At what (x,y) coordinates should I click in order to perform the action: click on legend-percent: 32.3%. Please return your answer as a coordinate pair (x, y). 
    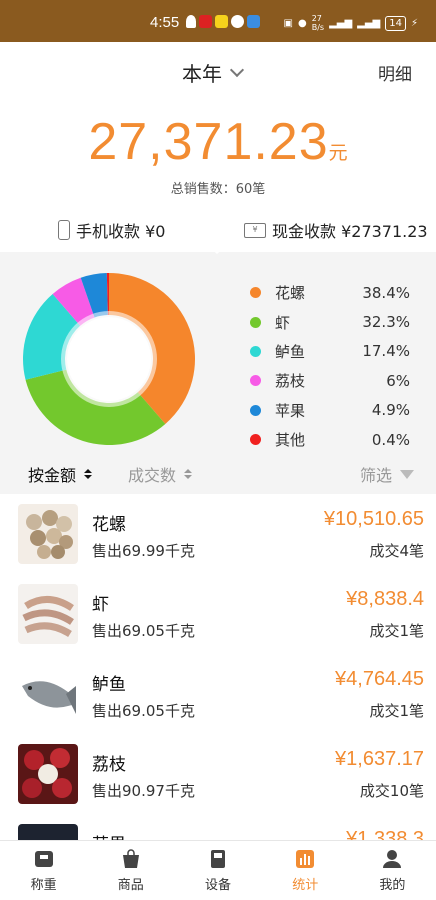
    Looking at the image, I should click on (386, 322).